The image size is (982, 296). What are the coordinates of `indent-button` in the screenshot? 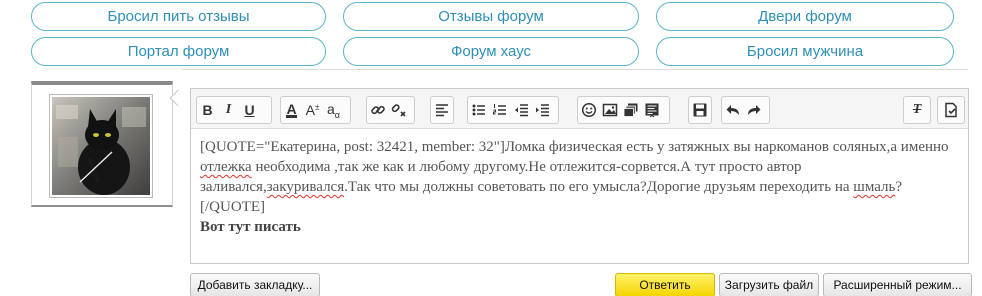 It's located at (541, 110).